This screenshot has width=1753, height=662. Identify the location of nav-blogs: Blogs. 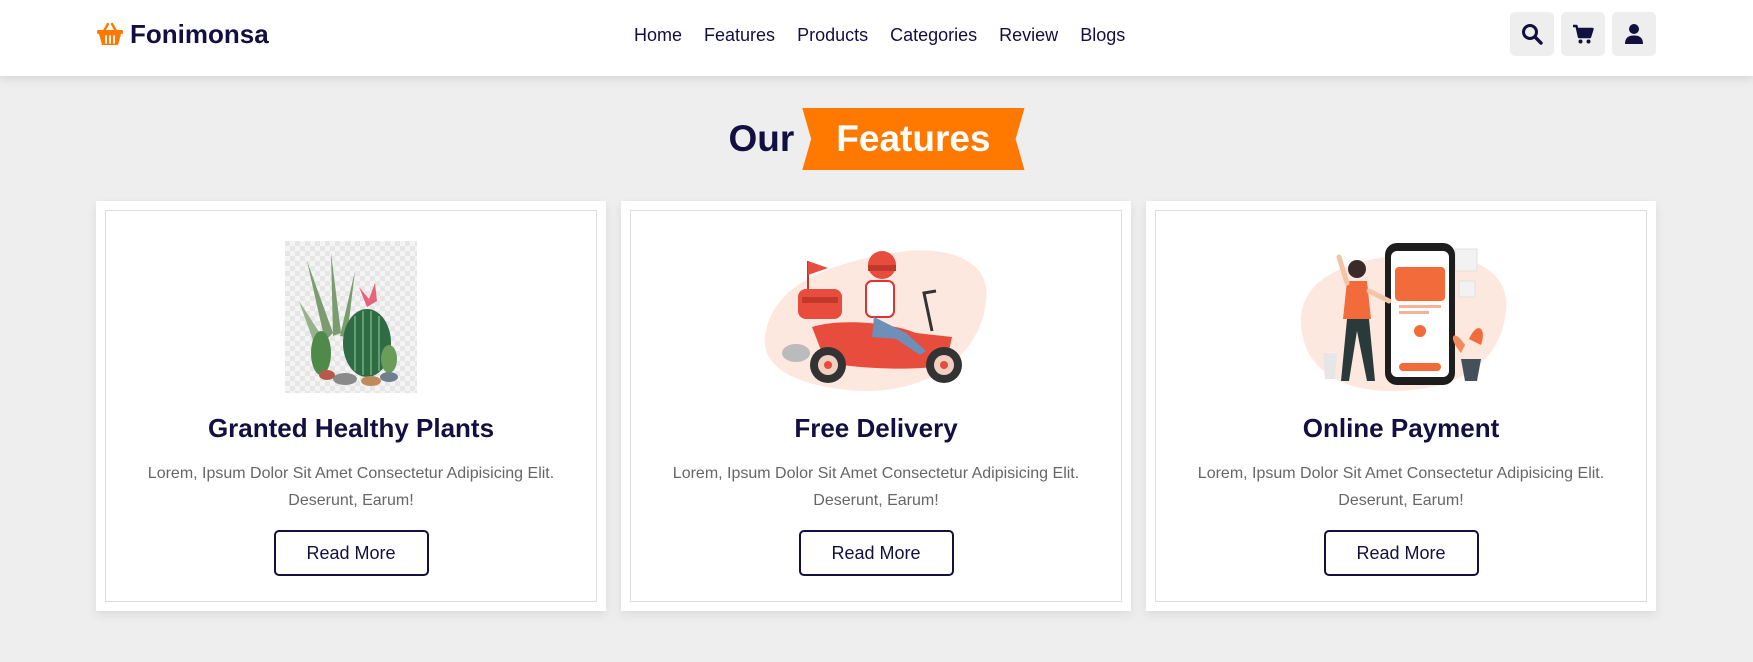
(1102, 35).